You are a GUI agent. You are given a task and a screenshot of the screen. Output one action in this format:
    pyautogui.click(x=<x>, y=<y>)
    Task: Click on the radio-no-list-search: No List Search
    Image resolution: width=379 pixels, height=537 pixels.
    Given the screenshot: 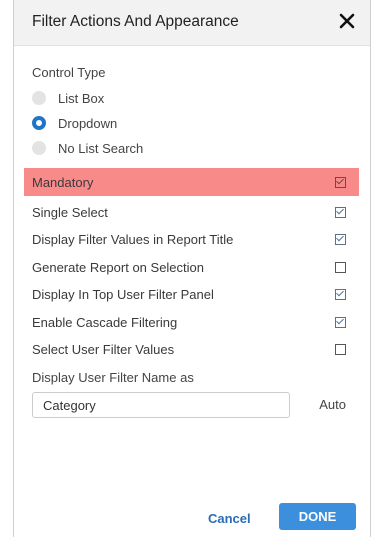 What is the action you would take?
    pyautogui.click(x=87, y=148)
    